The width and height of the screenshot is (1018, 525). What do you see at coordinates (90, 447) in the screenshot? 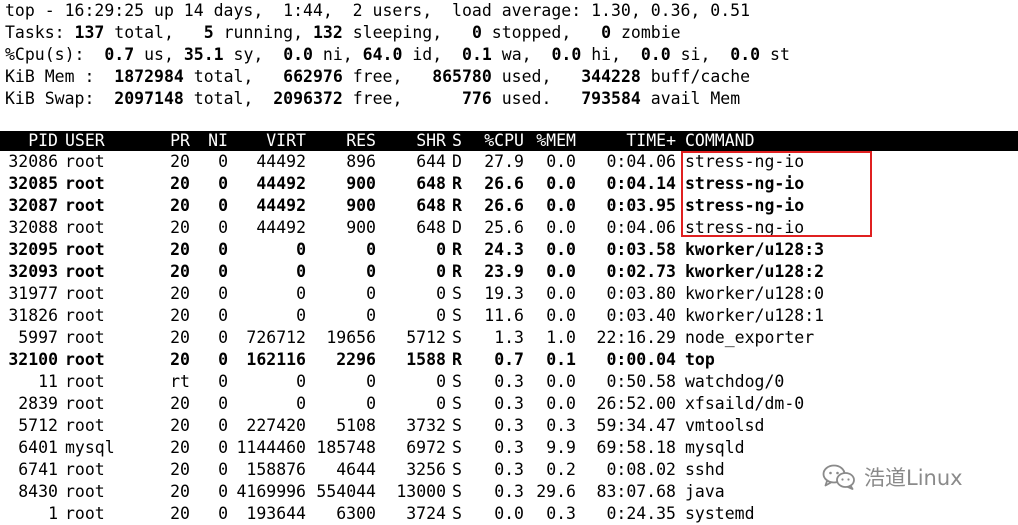
I see `cell-user: mysql` at bounding box center [90, 447].